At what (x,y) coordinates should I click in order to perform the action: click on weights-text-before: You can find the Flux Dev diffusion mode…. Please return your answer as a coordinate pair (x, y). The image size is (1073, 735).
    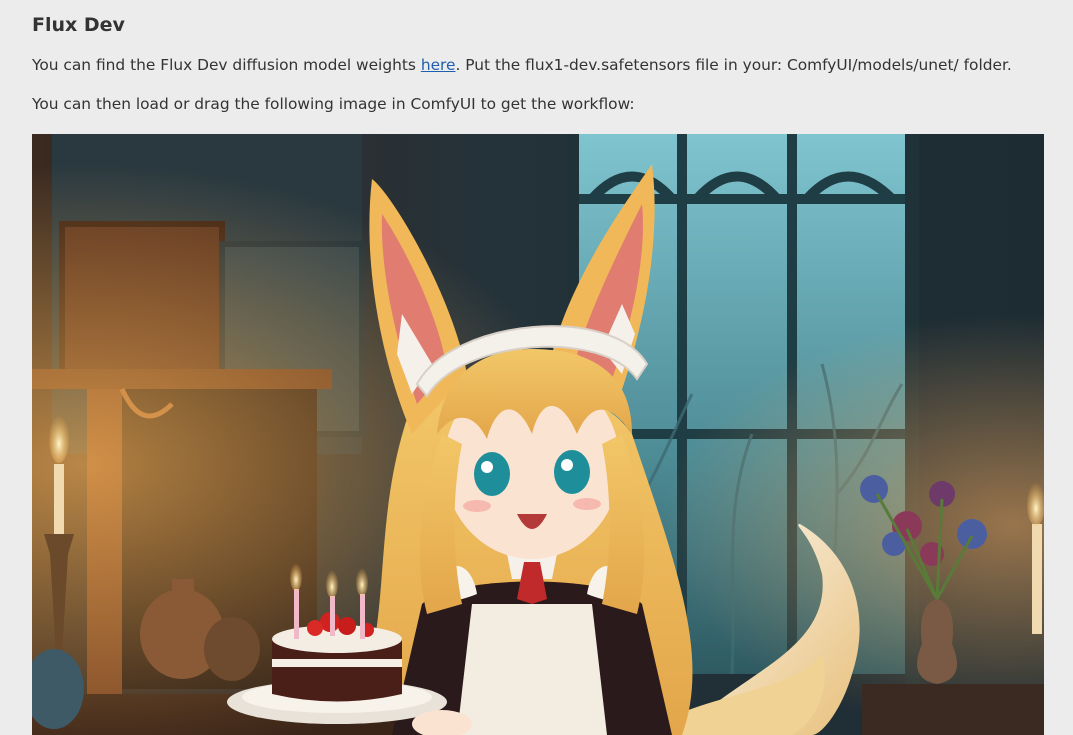
    Looking at the image, I should click on (226, 65).